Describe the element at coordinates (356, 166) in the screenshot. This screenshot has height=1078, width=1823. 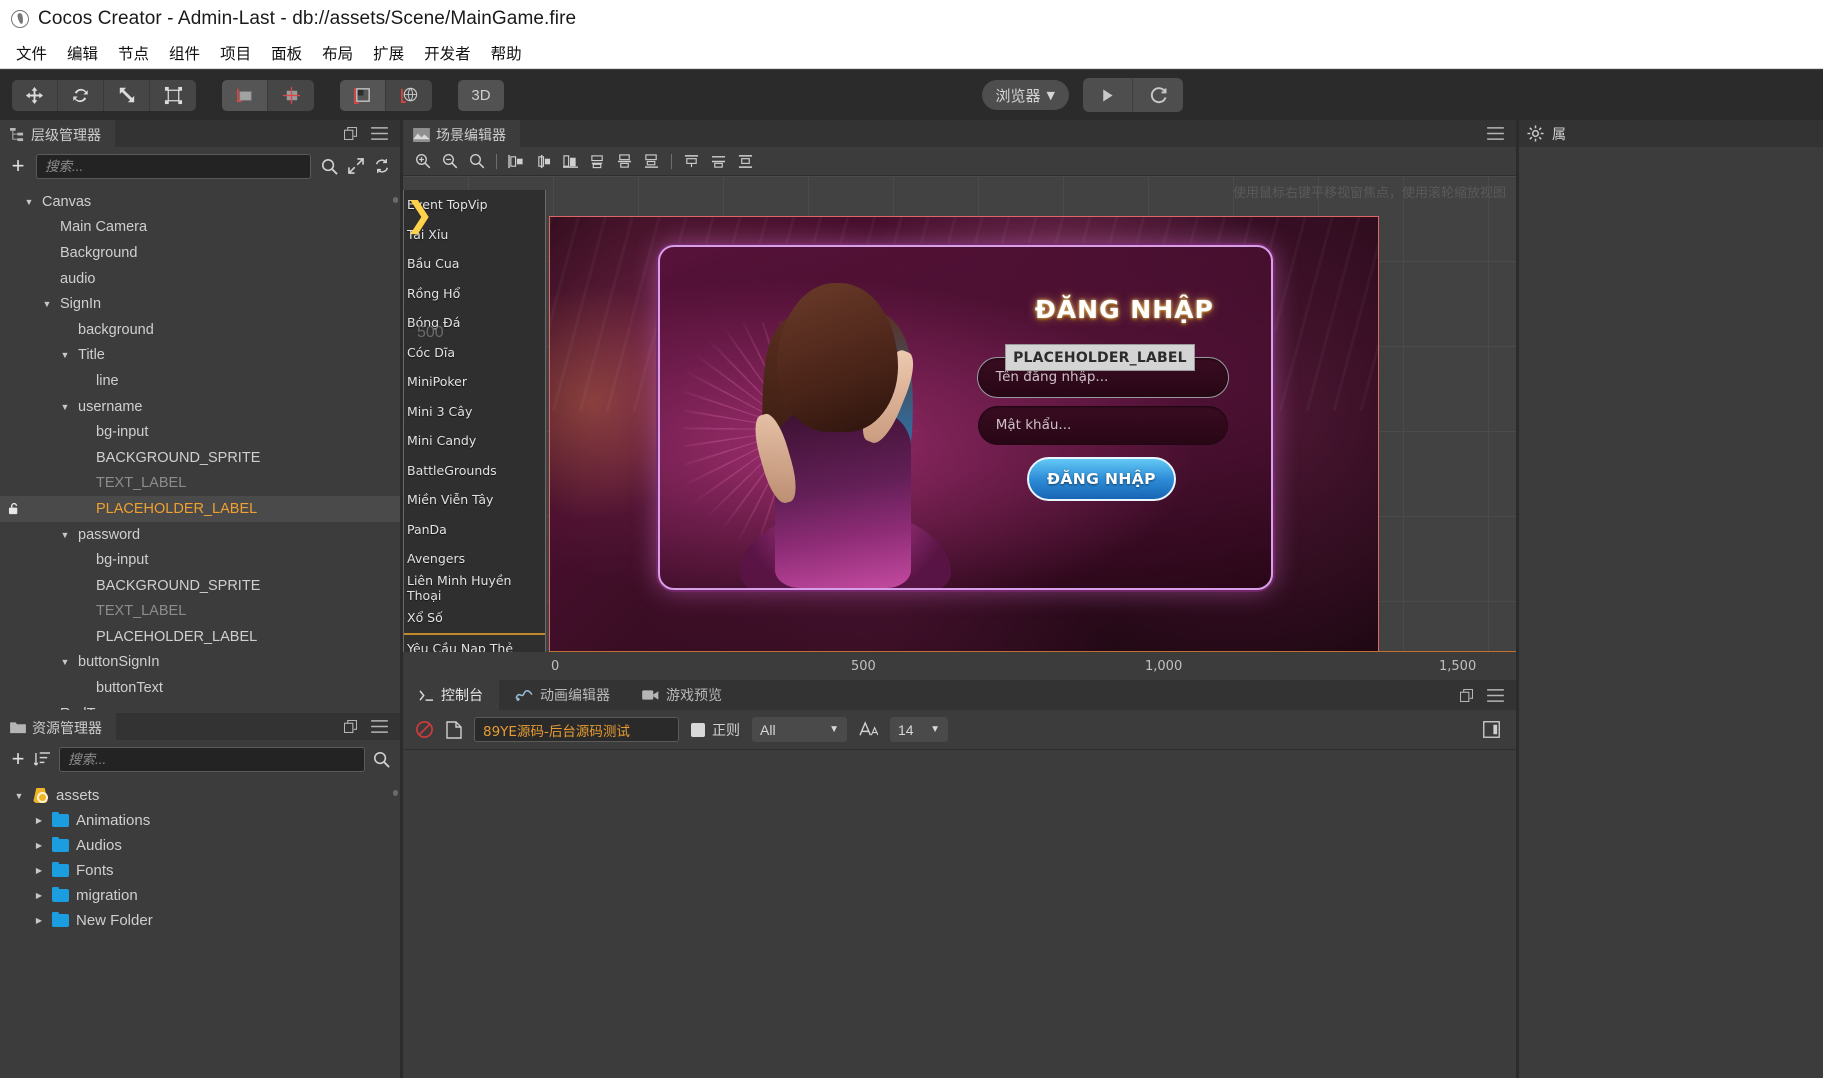
I see `expand-all-icon` at that location.